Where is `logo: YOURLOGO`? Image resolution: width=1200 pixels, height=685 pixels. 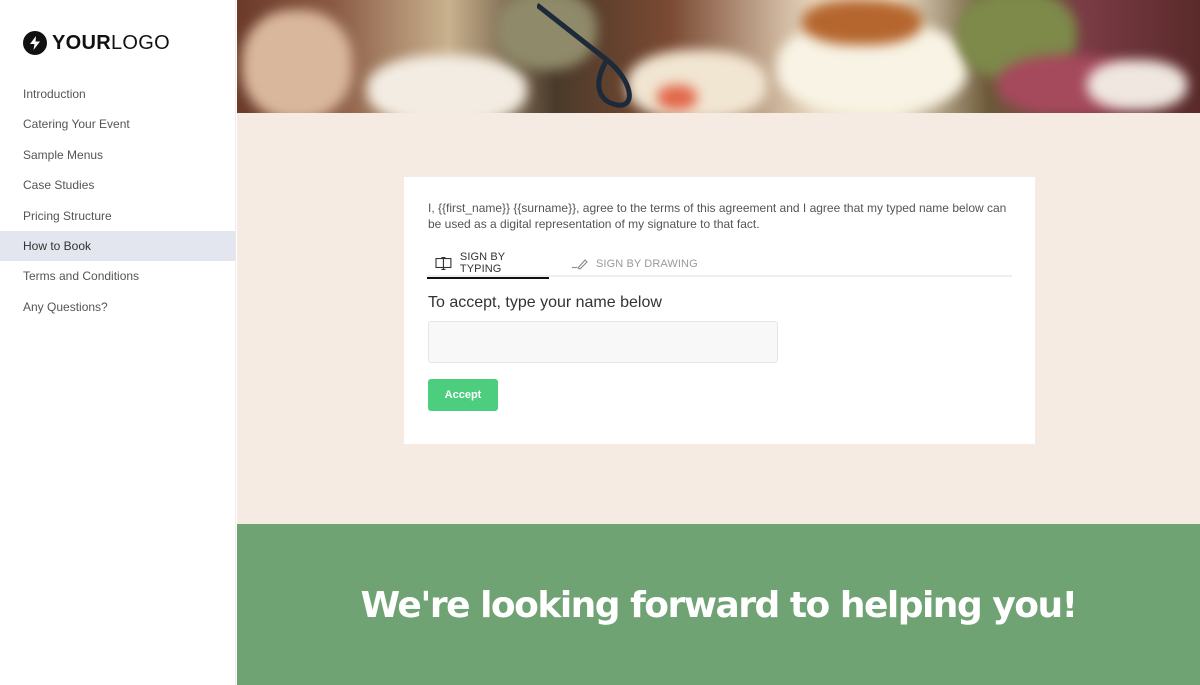
logo: YOURLOGO is located at coordinates (96, 43).